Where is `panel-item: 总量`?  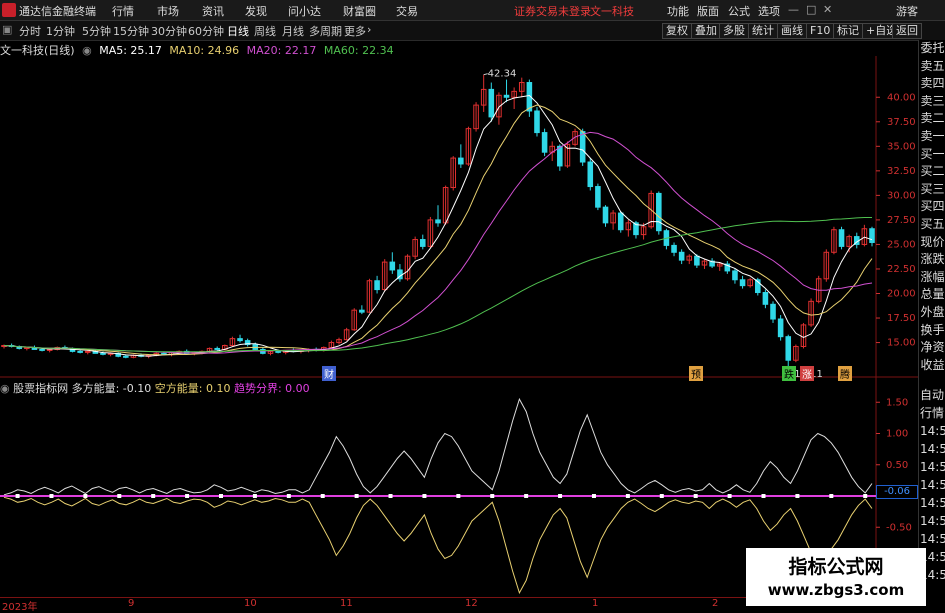
panel-item: 总量 is located at coordinates (932, 295).